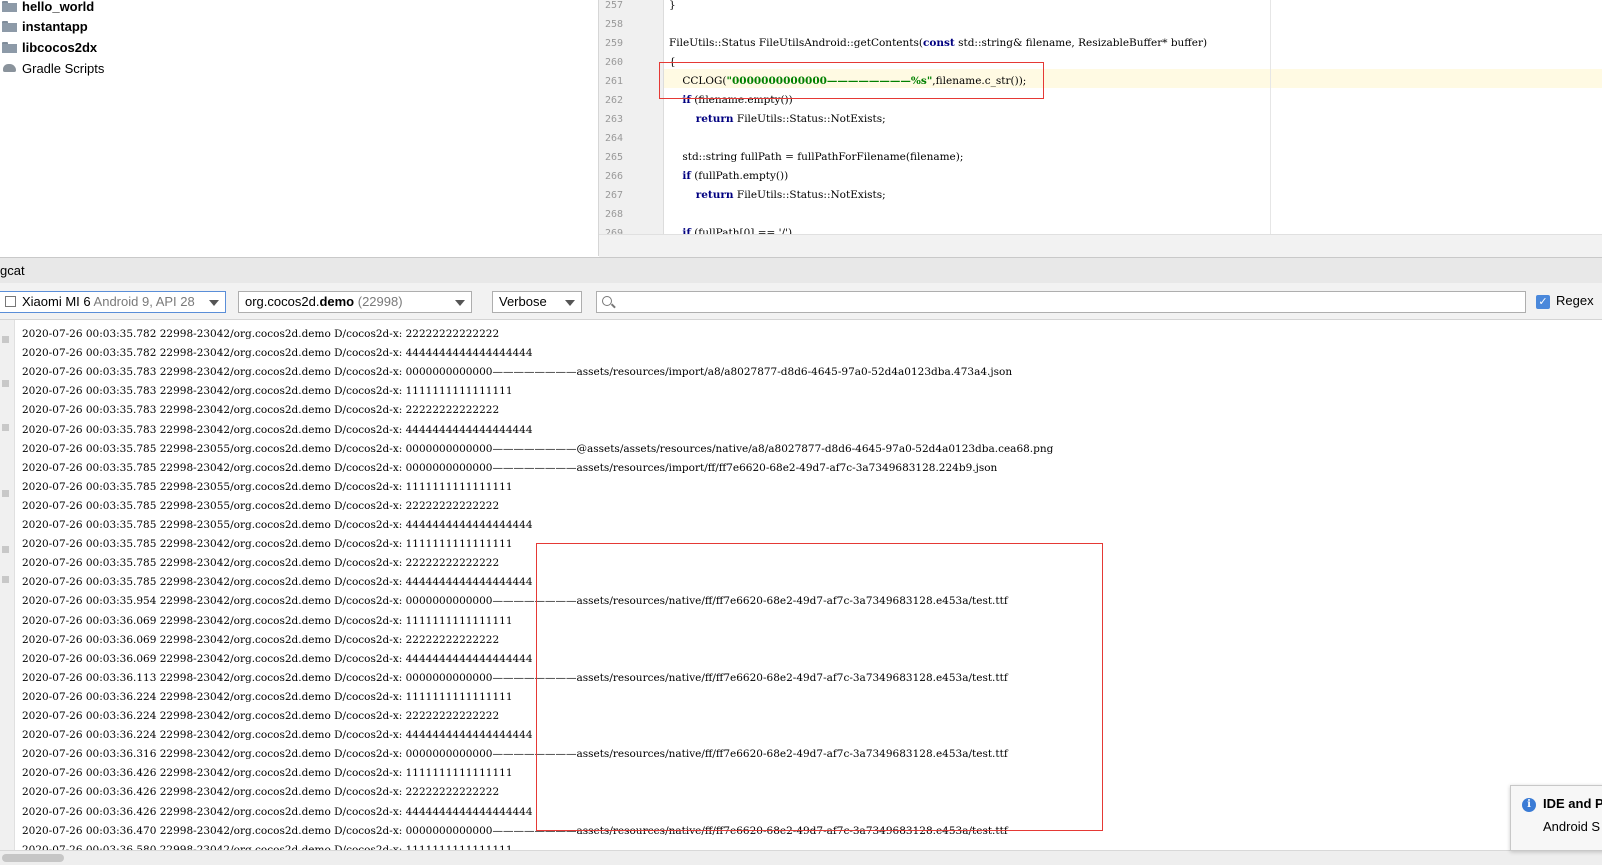 This screenshot has width=1602, height=865. Describe the element at coordinates (1556, 818) in the screenshot. I see `notification-popup: i IDE and P Android S` at that location.